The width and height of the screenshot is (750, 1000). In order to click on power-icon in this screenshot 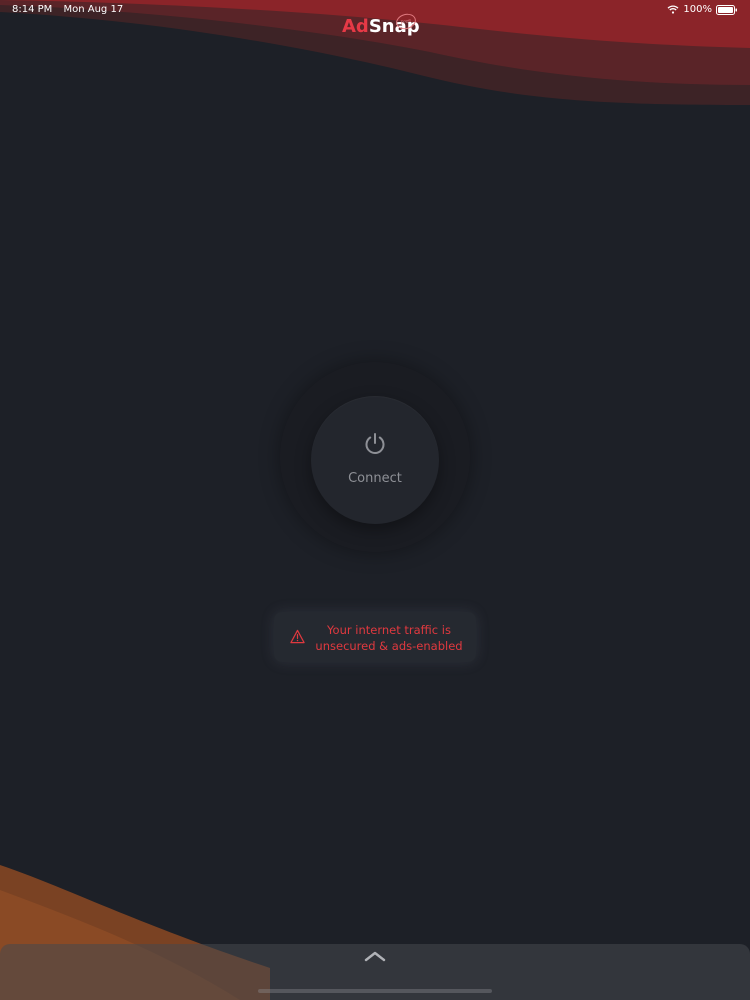, I will do `click(375, 444)`.